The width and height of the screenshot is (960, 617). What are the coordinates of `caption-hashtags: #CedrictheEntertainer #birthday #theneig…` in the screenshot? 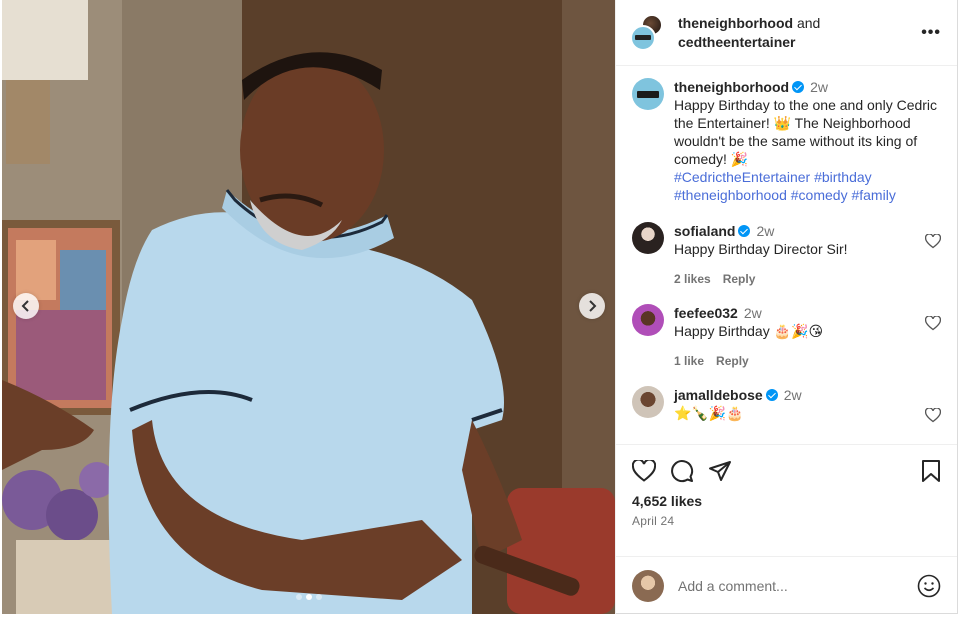 It's located at (807, 186).